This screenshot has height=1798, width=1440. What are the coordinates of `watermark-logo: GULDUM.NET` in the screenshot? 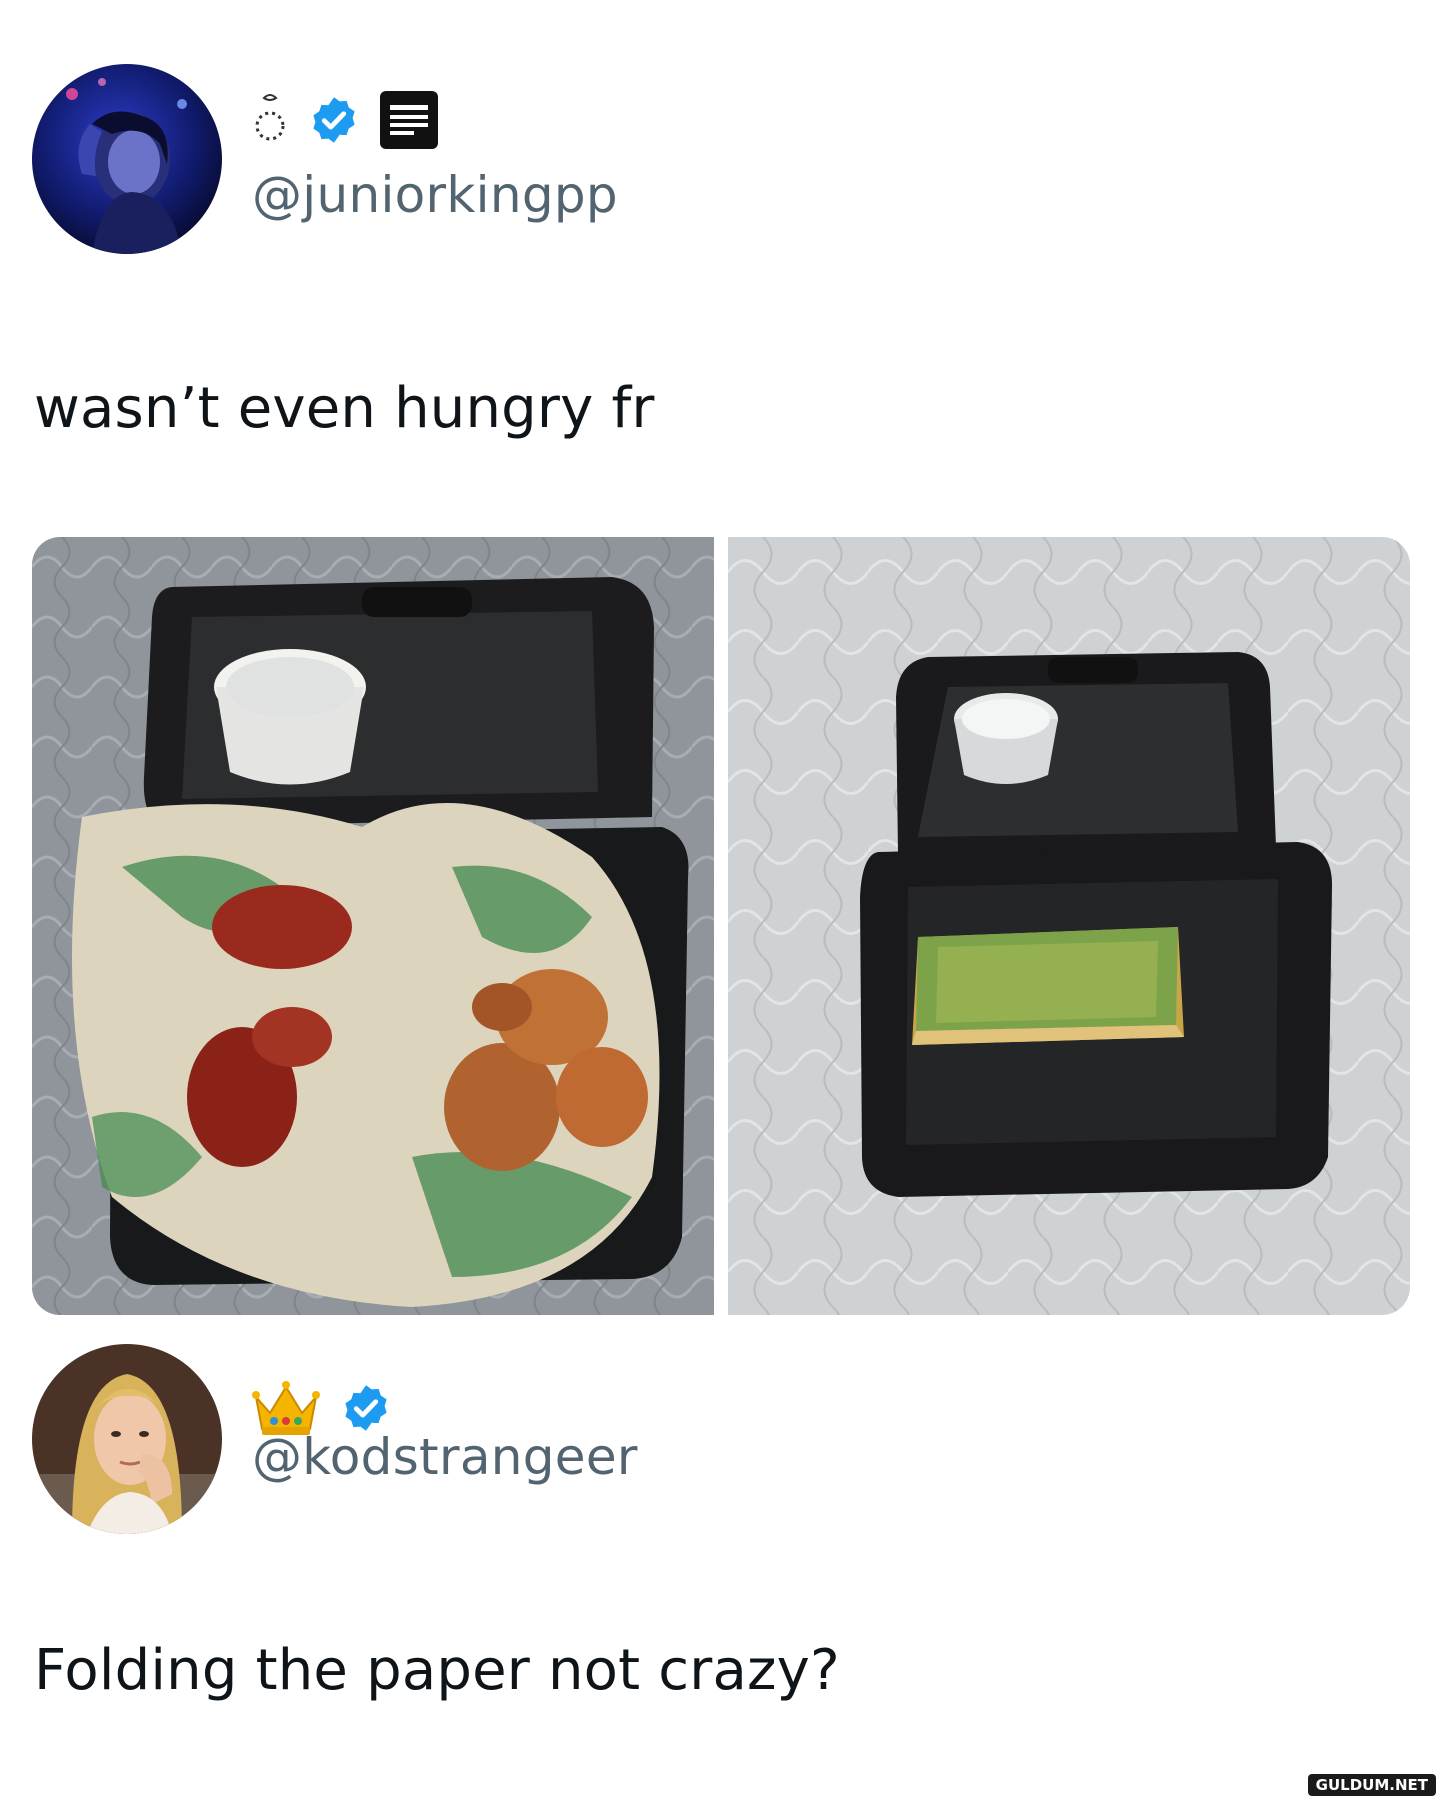 It's located at (1371, 1785).